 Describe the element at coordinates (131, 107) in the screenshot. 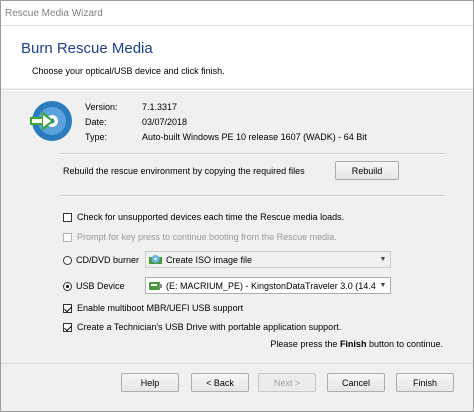

I see `info-version: Version: 7.1.3317` at that location.